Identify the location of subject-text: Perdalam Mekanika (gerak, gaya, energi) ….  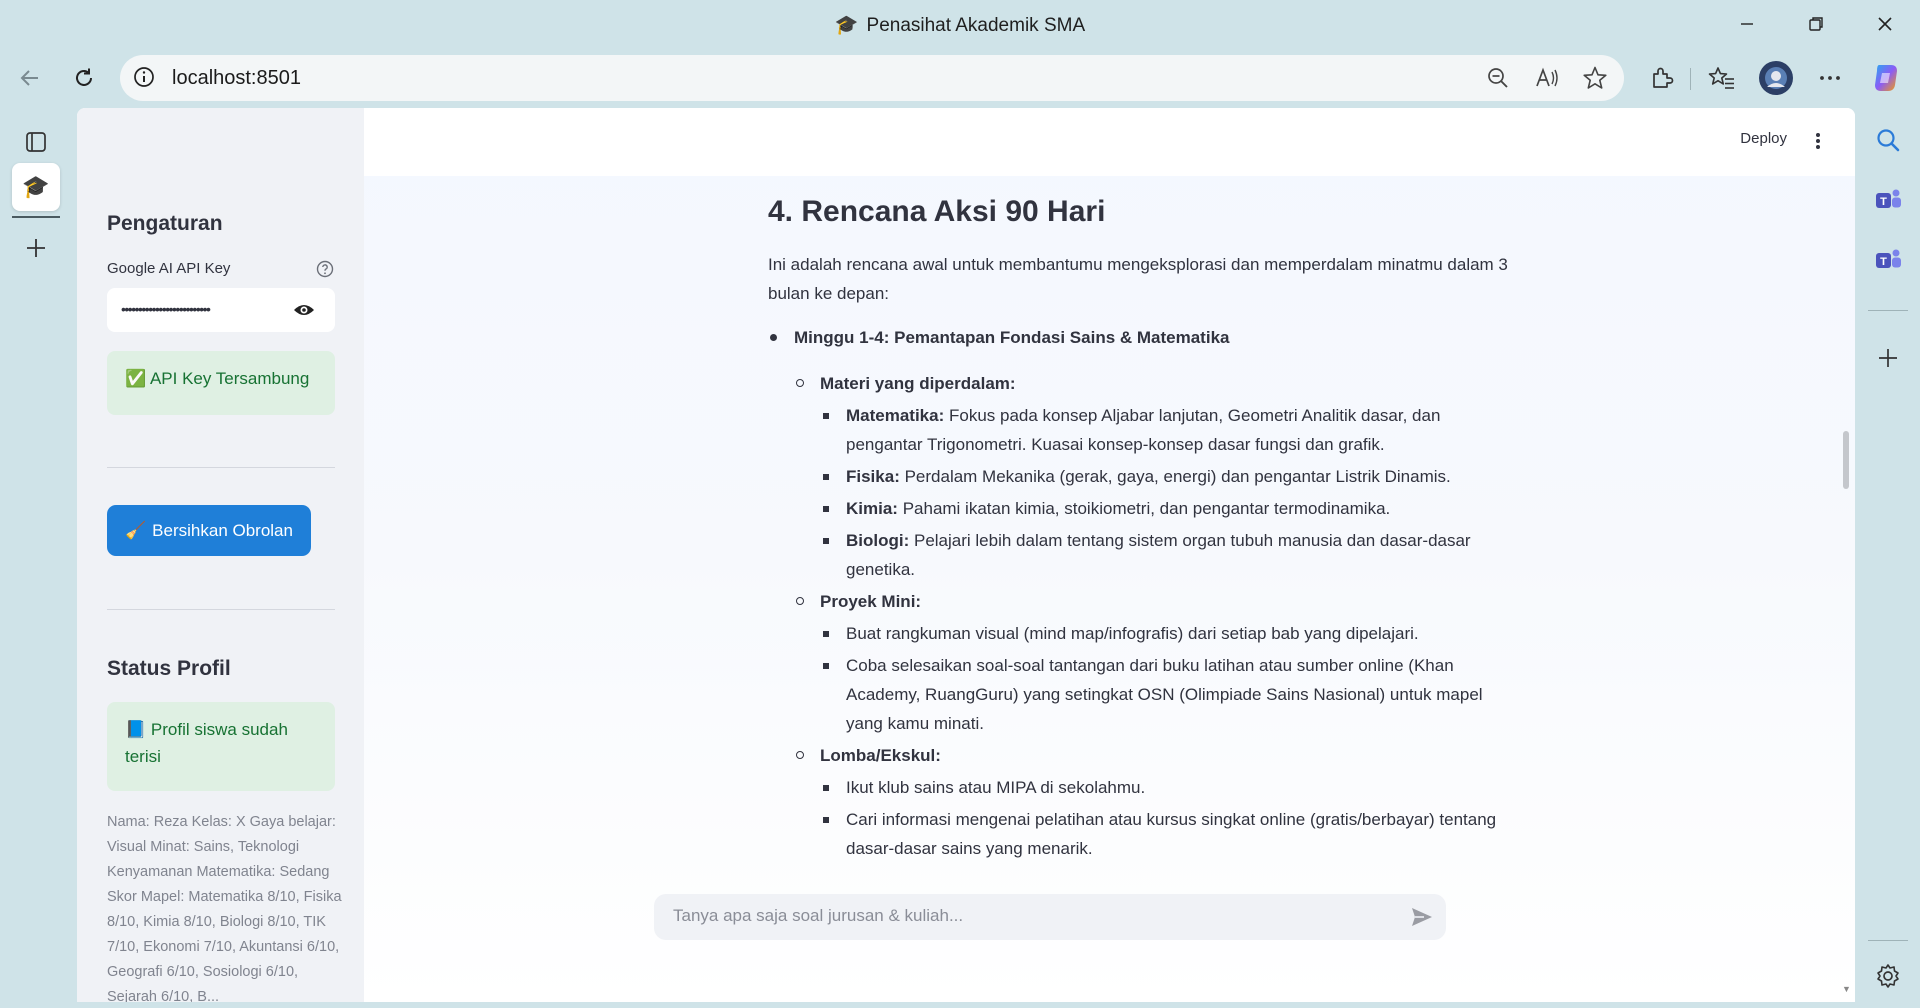
(1175, 476).